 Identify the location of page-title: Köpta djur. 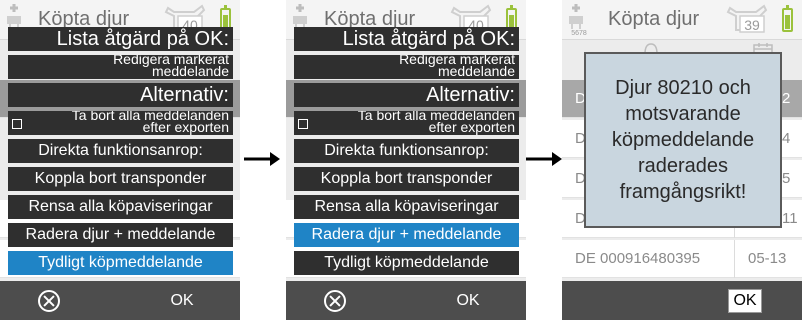
(654, 19).